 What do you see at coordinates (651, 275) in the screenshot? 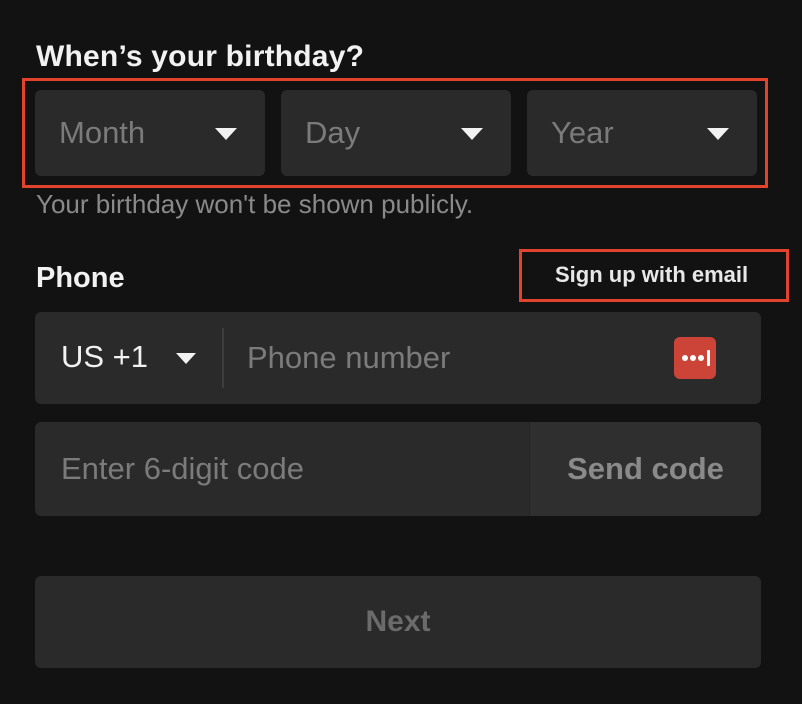
I see `sign-up-with-email-link: Sign up with email` at bounding box center [651, 275].